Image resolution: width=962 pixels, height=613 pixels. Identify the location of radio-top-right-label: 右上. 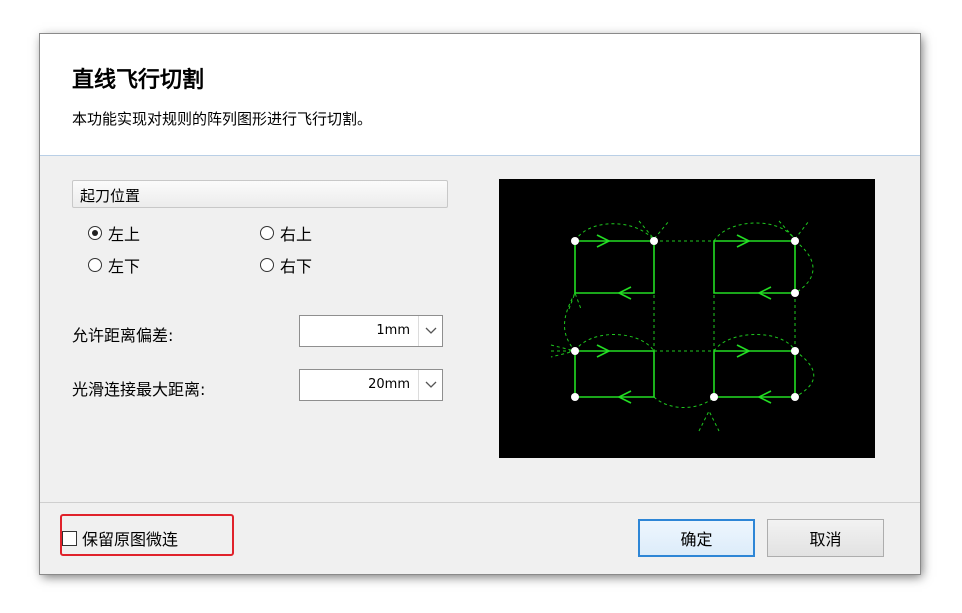
(296, 234).